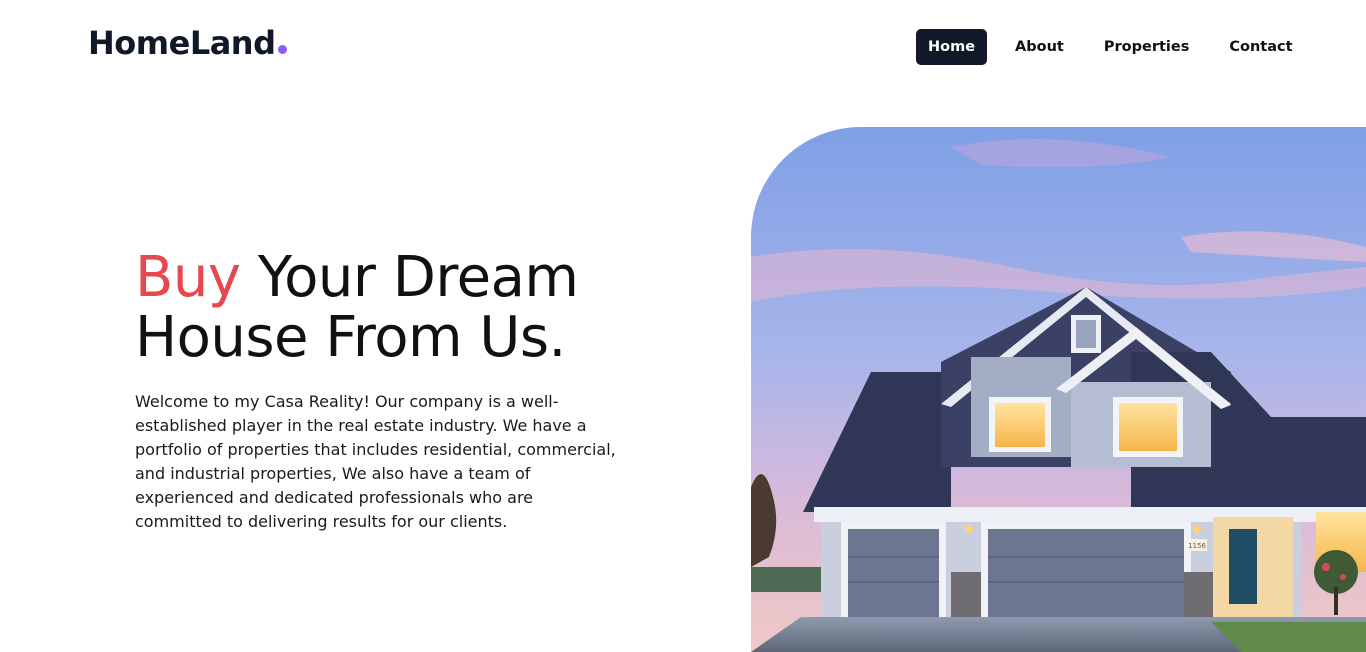 This screenshot has width=1366, height=652. What do you see at coordinates (283, 49) in the screenshot?
I see `brand-dot` at bounding box center [283, 49].